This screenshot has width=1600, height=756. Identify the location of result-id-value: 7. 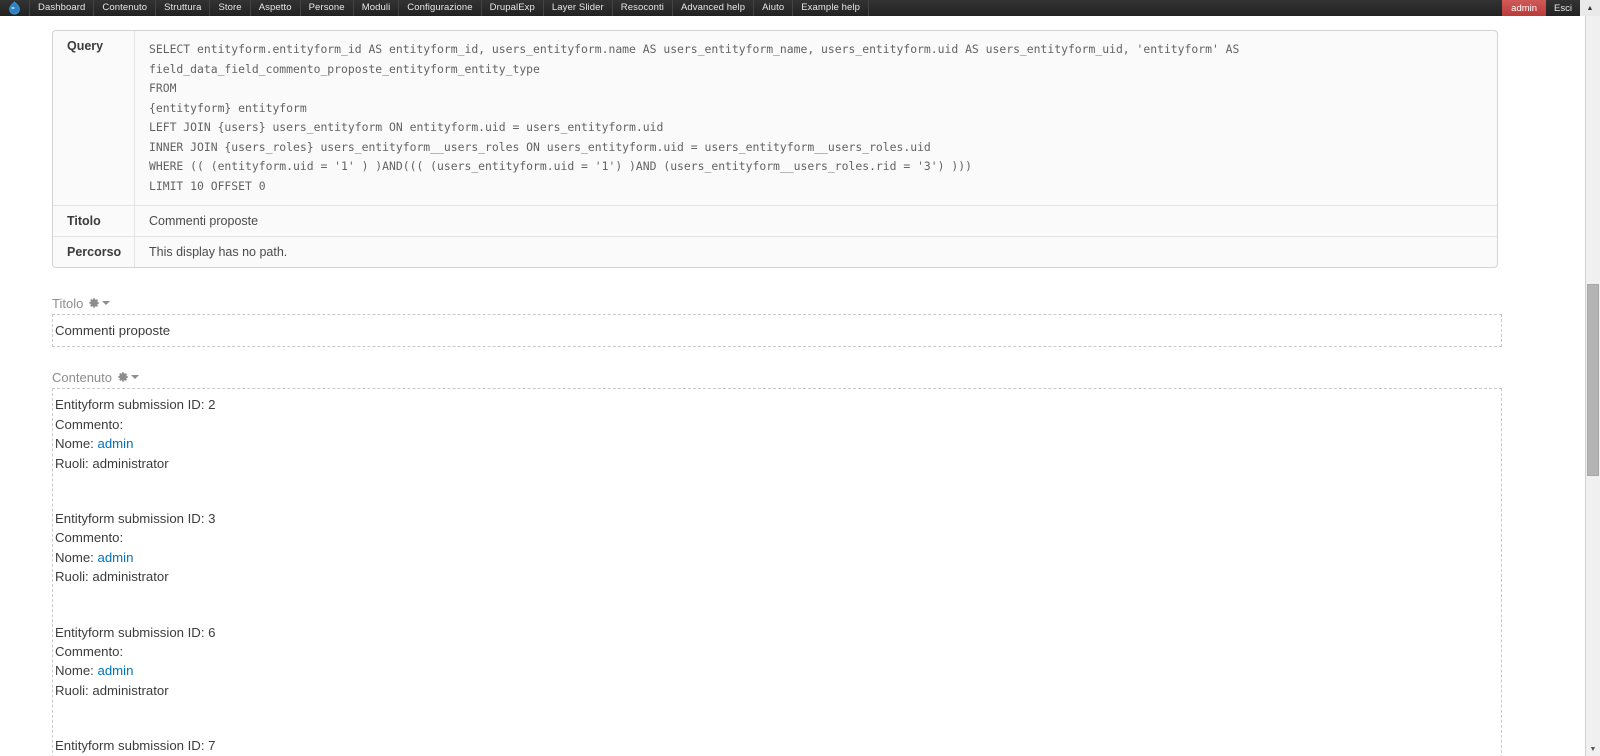
(212, 746).